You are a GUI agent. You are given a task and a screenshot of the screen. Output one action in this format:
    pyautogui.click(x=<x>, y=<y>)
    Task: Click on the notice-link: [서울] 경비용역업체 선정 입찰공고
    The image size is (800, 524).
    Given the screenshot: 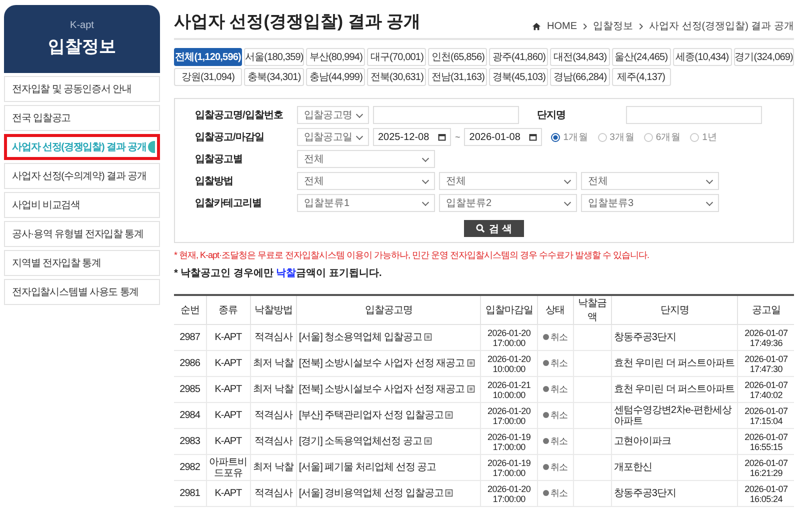 What is the action you would take?
    pyautogui.click(x=371, y=493)
    